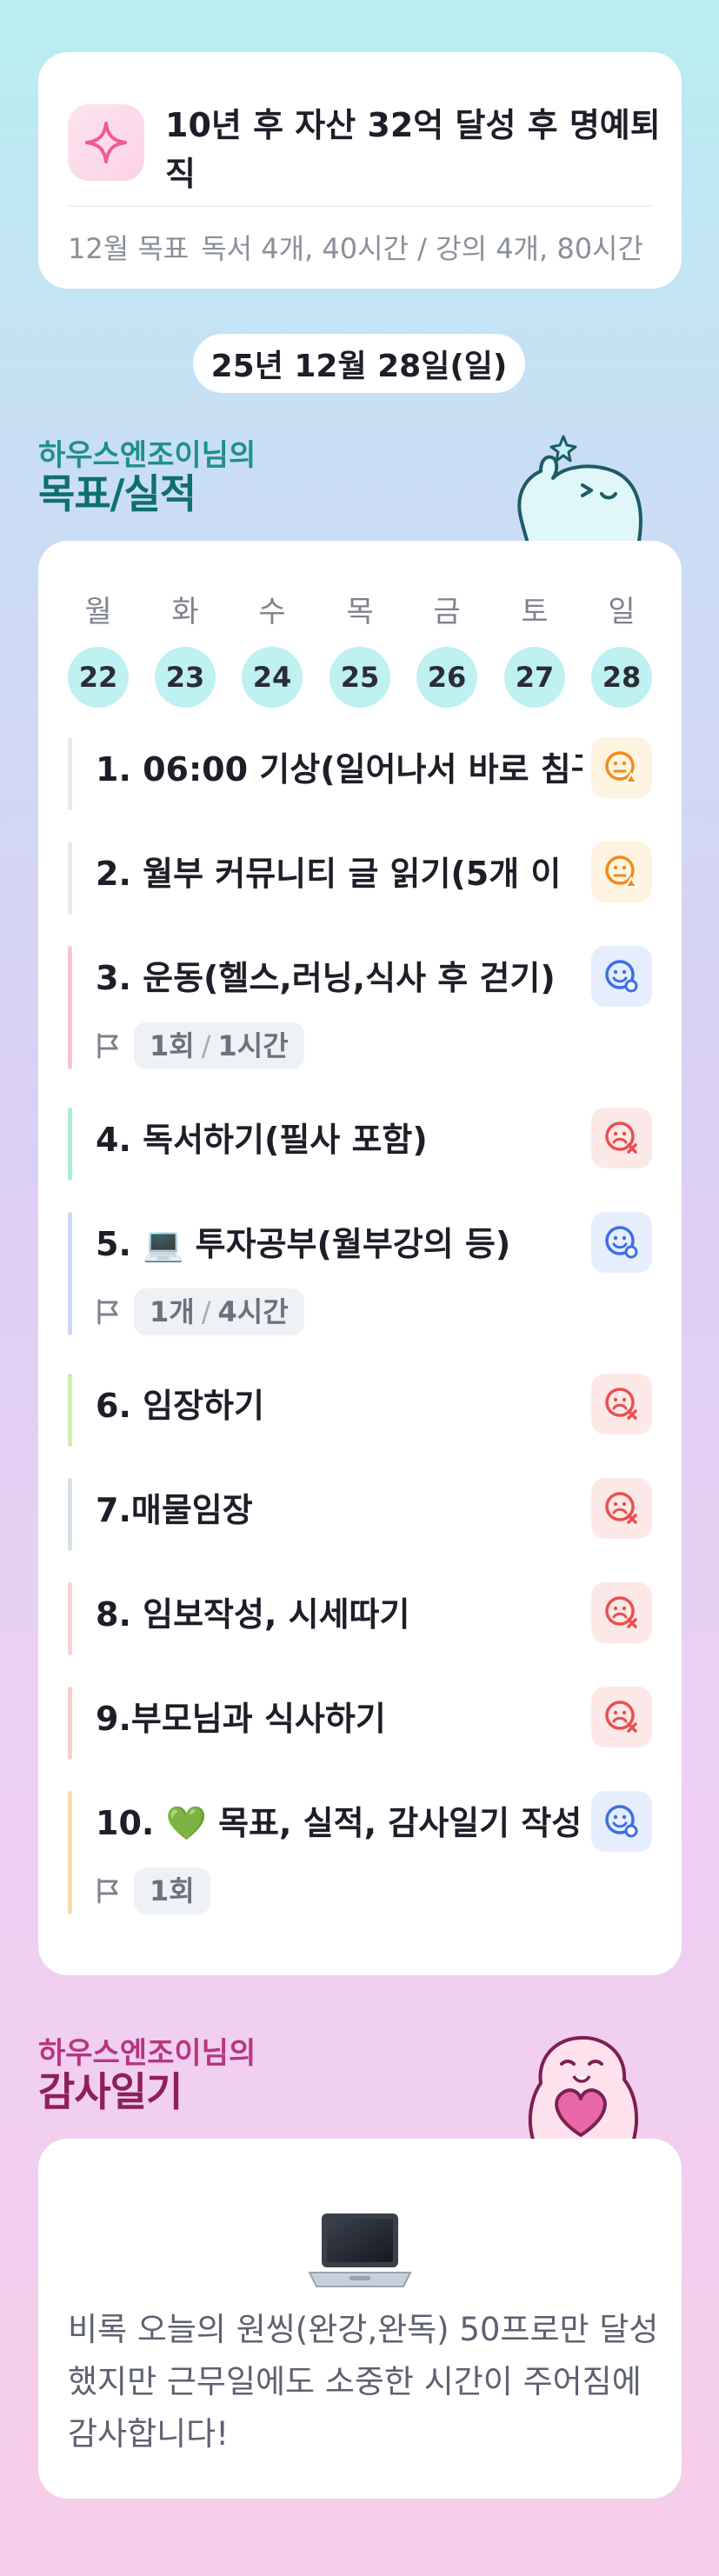 The width and height of the screenshot is (719, 2576). I want to click on day-sun: 일 28, so click(621, 648).